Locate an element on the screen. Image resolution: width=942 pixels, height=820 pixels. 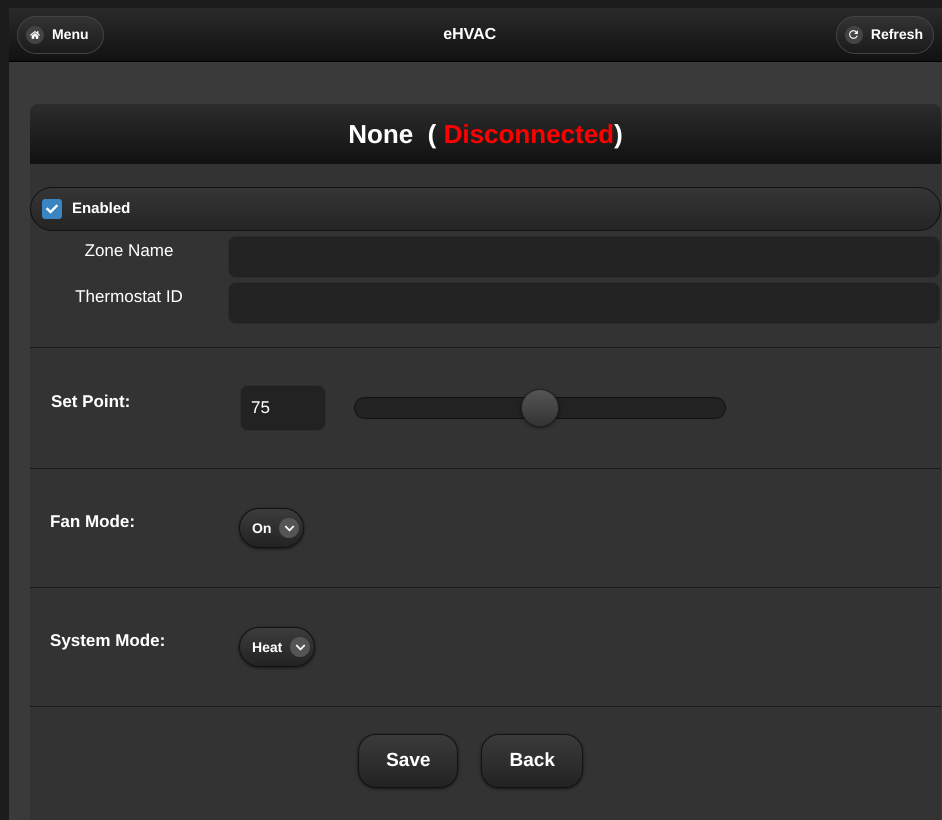
set-point-label: Set Point: is located at coordinates (91, 402).